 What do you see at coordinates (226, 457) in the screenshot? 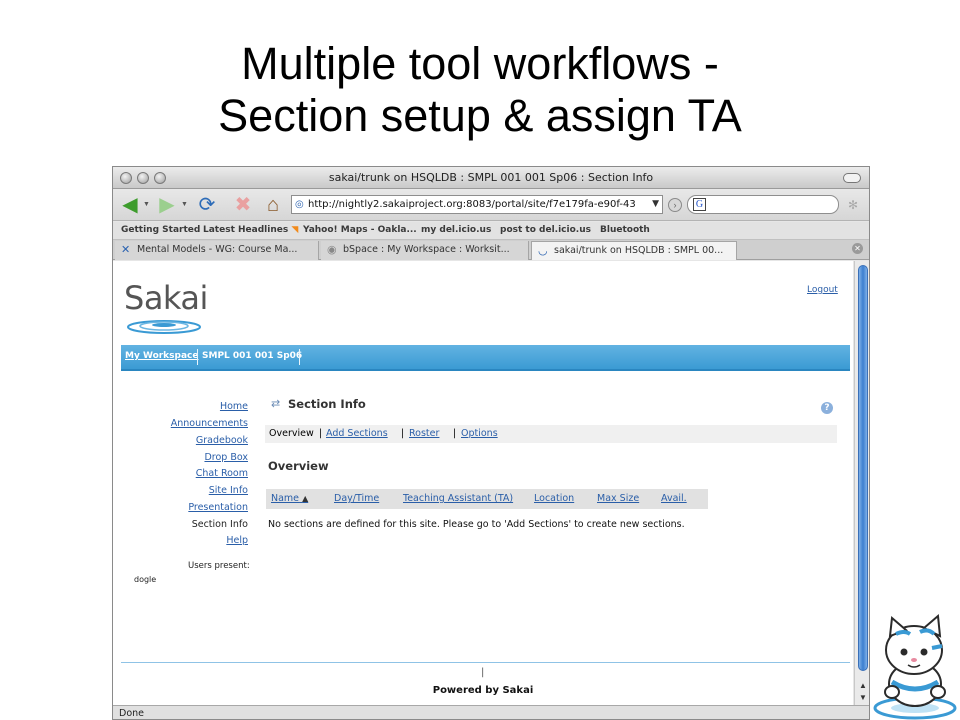
I see `tool-menu-drop-box: Drop Box` at bounding box center [226, 457].